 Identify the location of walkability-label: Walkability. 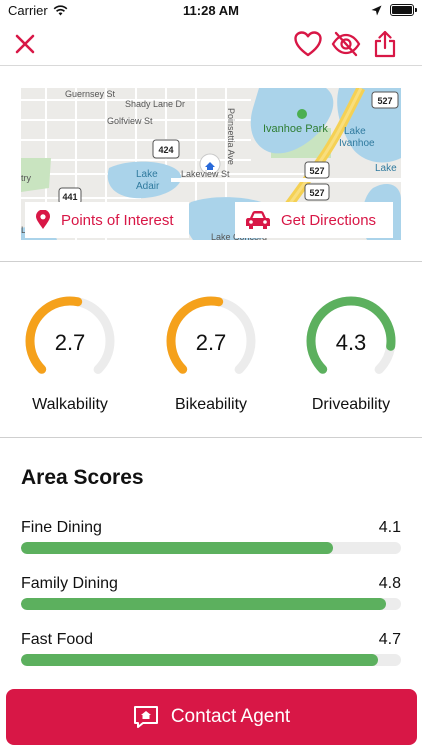
(70, 404).